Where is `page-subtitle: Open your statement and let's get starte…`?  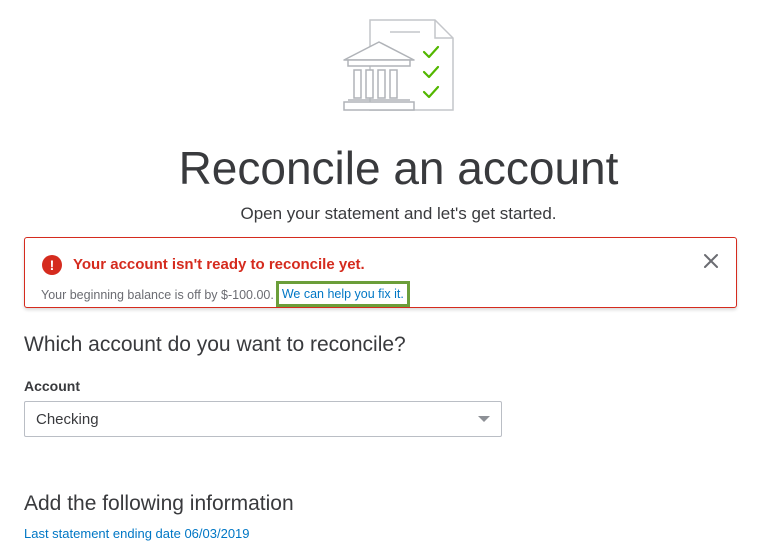 page-subtitle: Open your statement and let's get starte… is located at coordinates (398, 213).